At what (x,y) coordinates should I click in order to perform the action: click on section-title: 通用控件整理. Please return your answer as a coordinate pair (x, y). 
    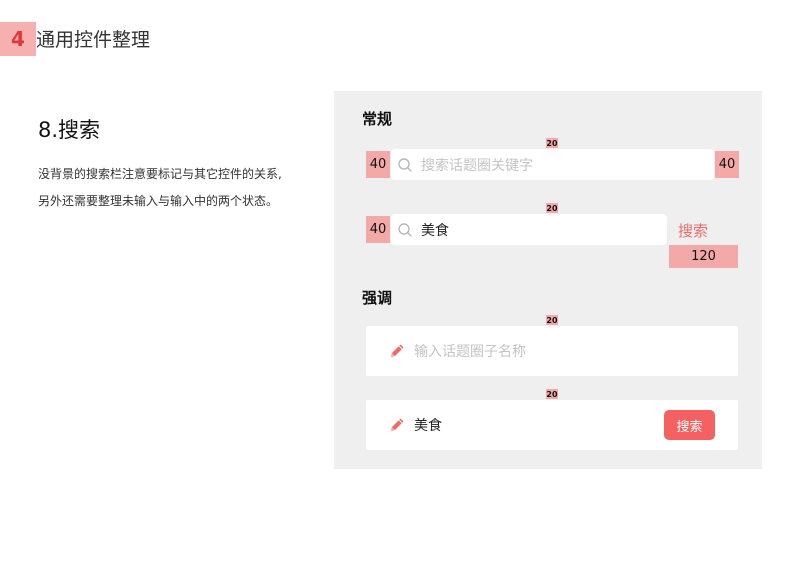
    Looking at the image, I should click on (93, 40).